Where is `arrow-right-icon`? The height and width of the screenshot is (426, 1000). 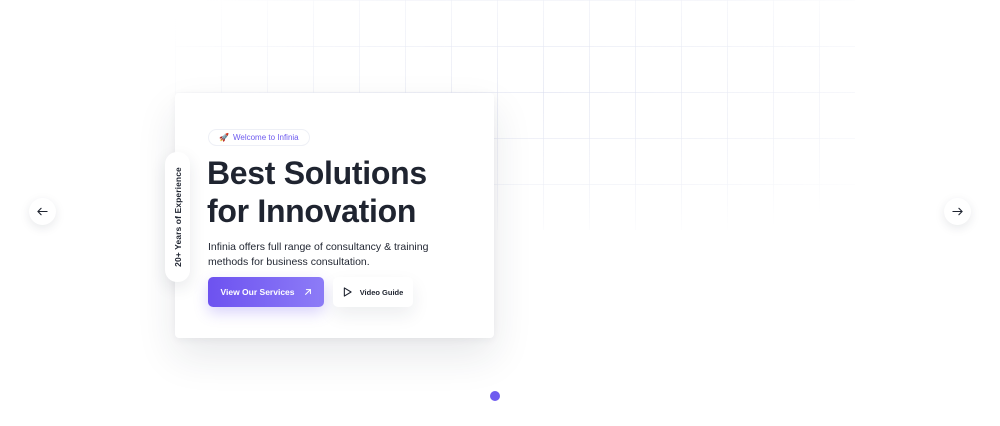 arrow-right-icon is located at coordinates (957, 211).